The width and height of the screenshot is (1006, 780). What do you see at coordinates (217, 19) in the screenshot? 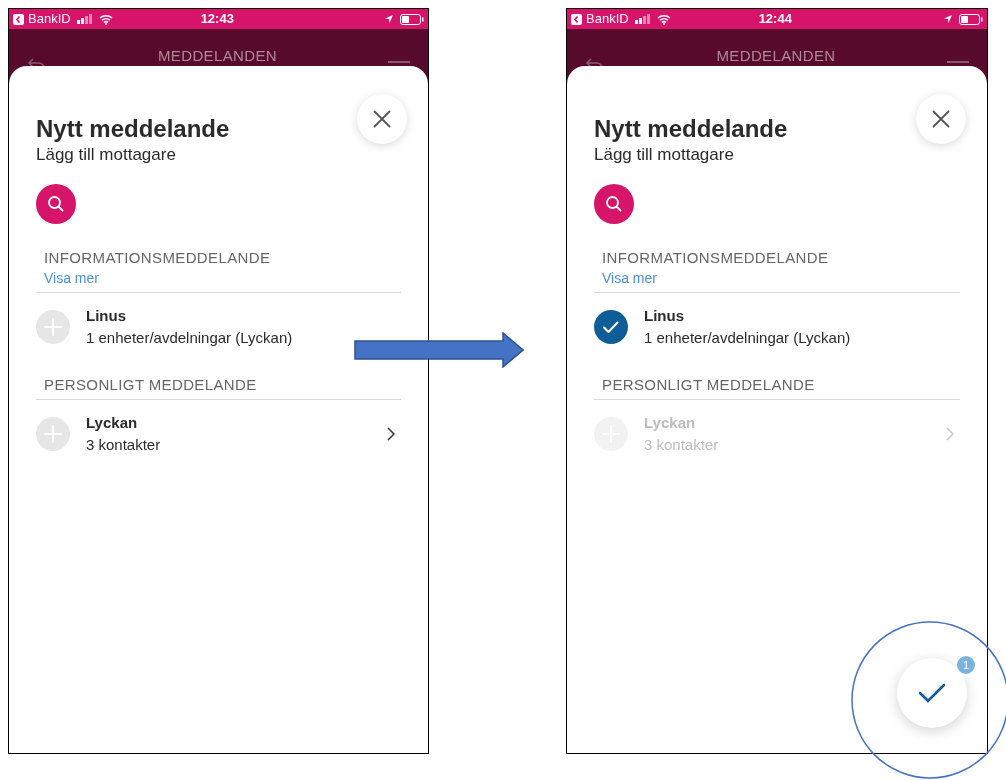
I see `clock-time: 12:43` at bounding box center [217, 19].